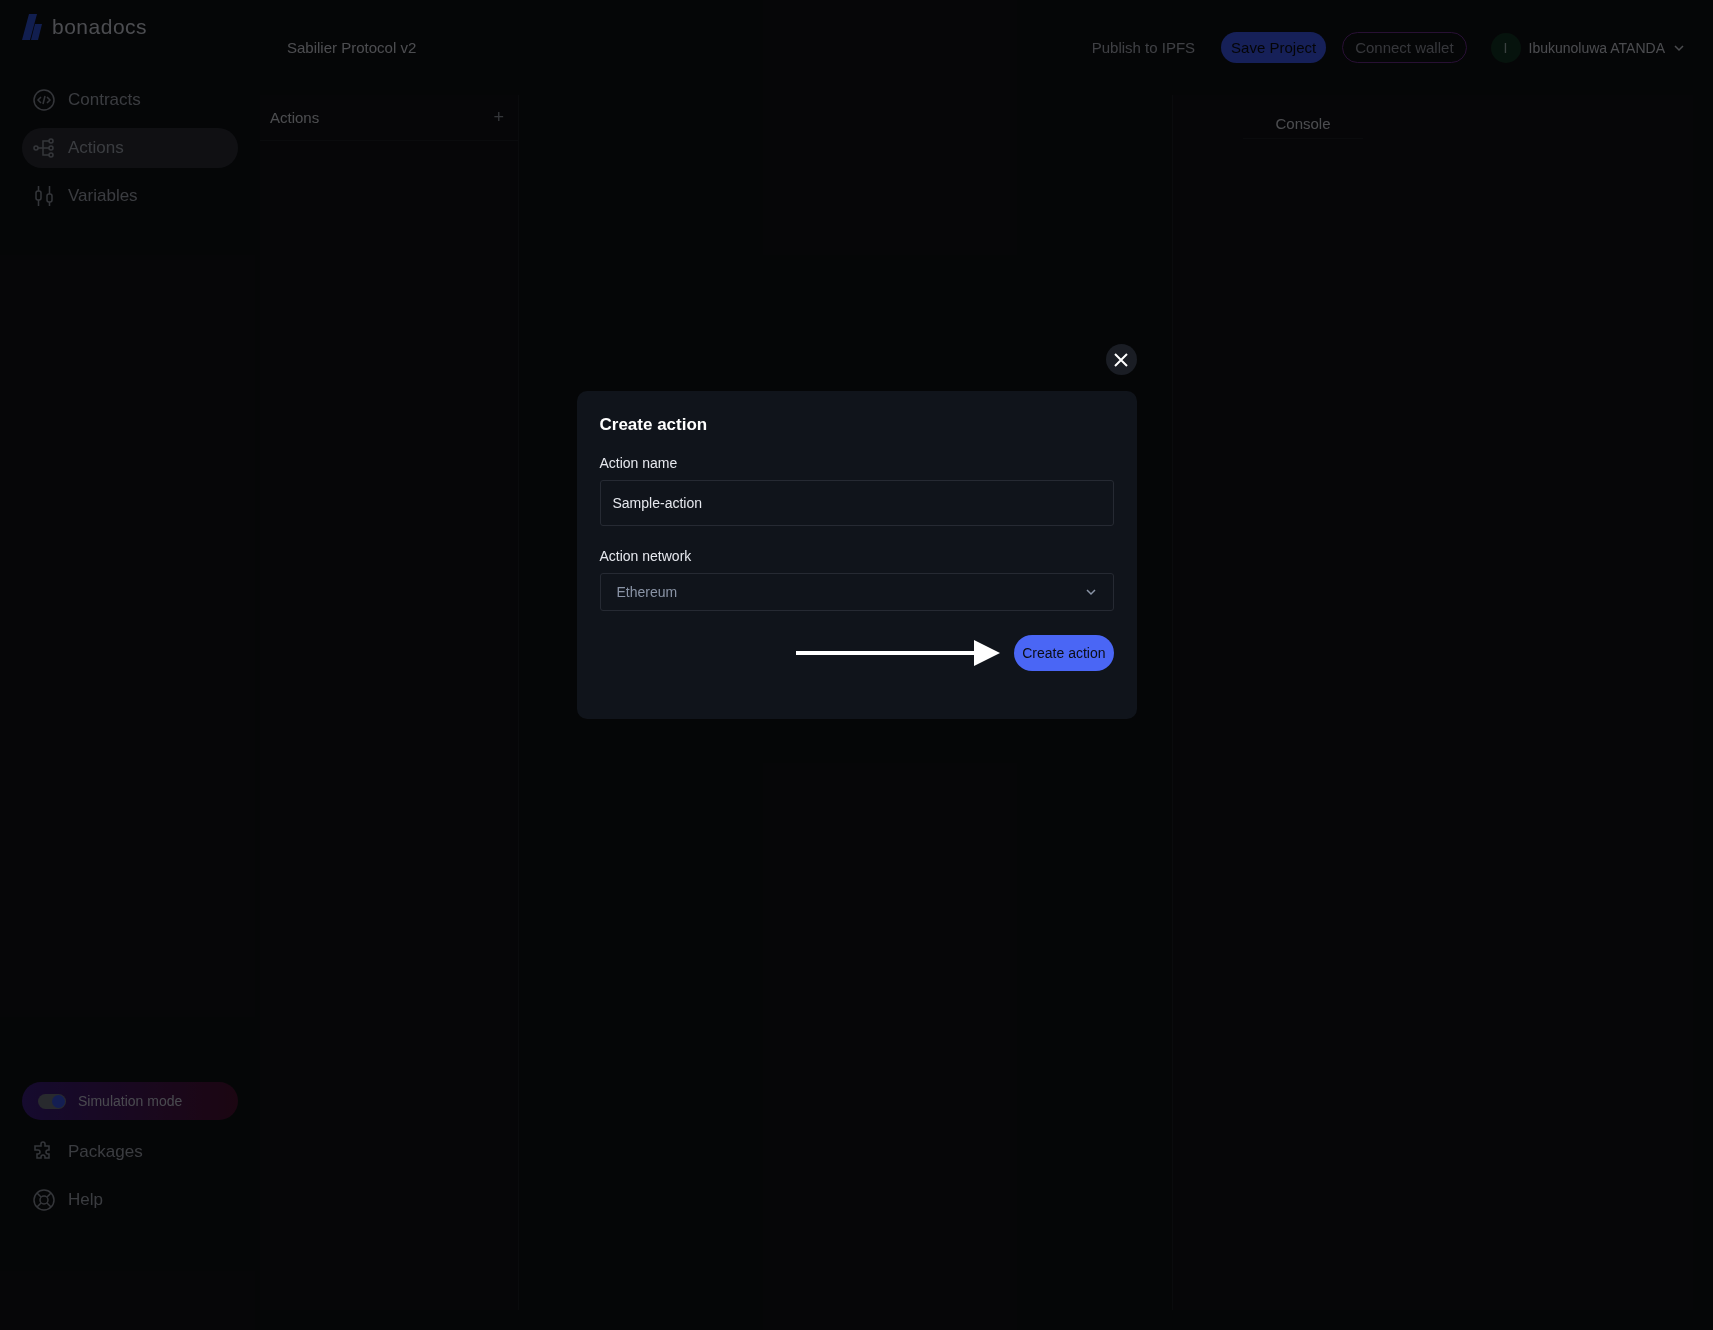 This screenshot has height=1330, width=1713. What do you see at coordinates (498, 117) in the screenshot?
I see `add-button: +` at bounding box center [498, 117].